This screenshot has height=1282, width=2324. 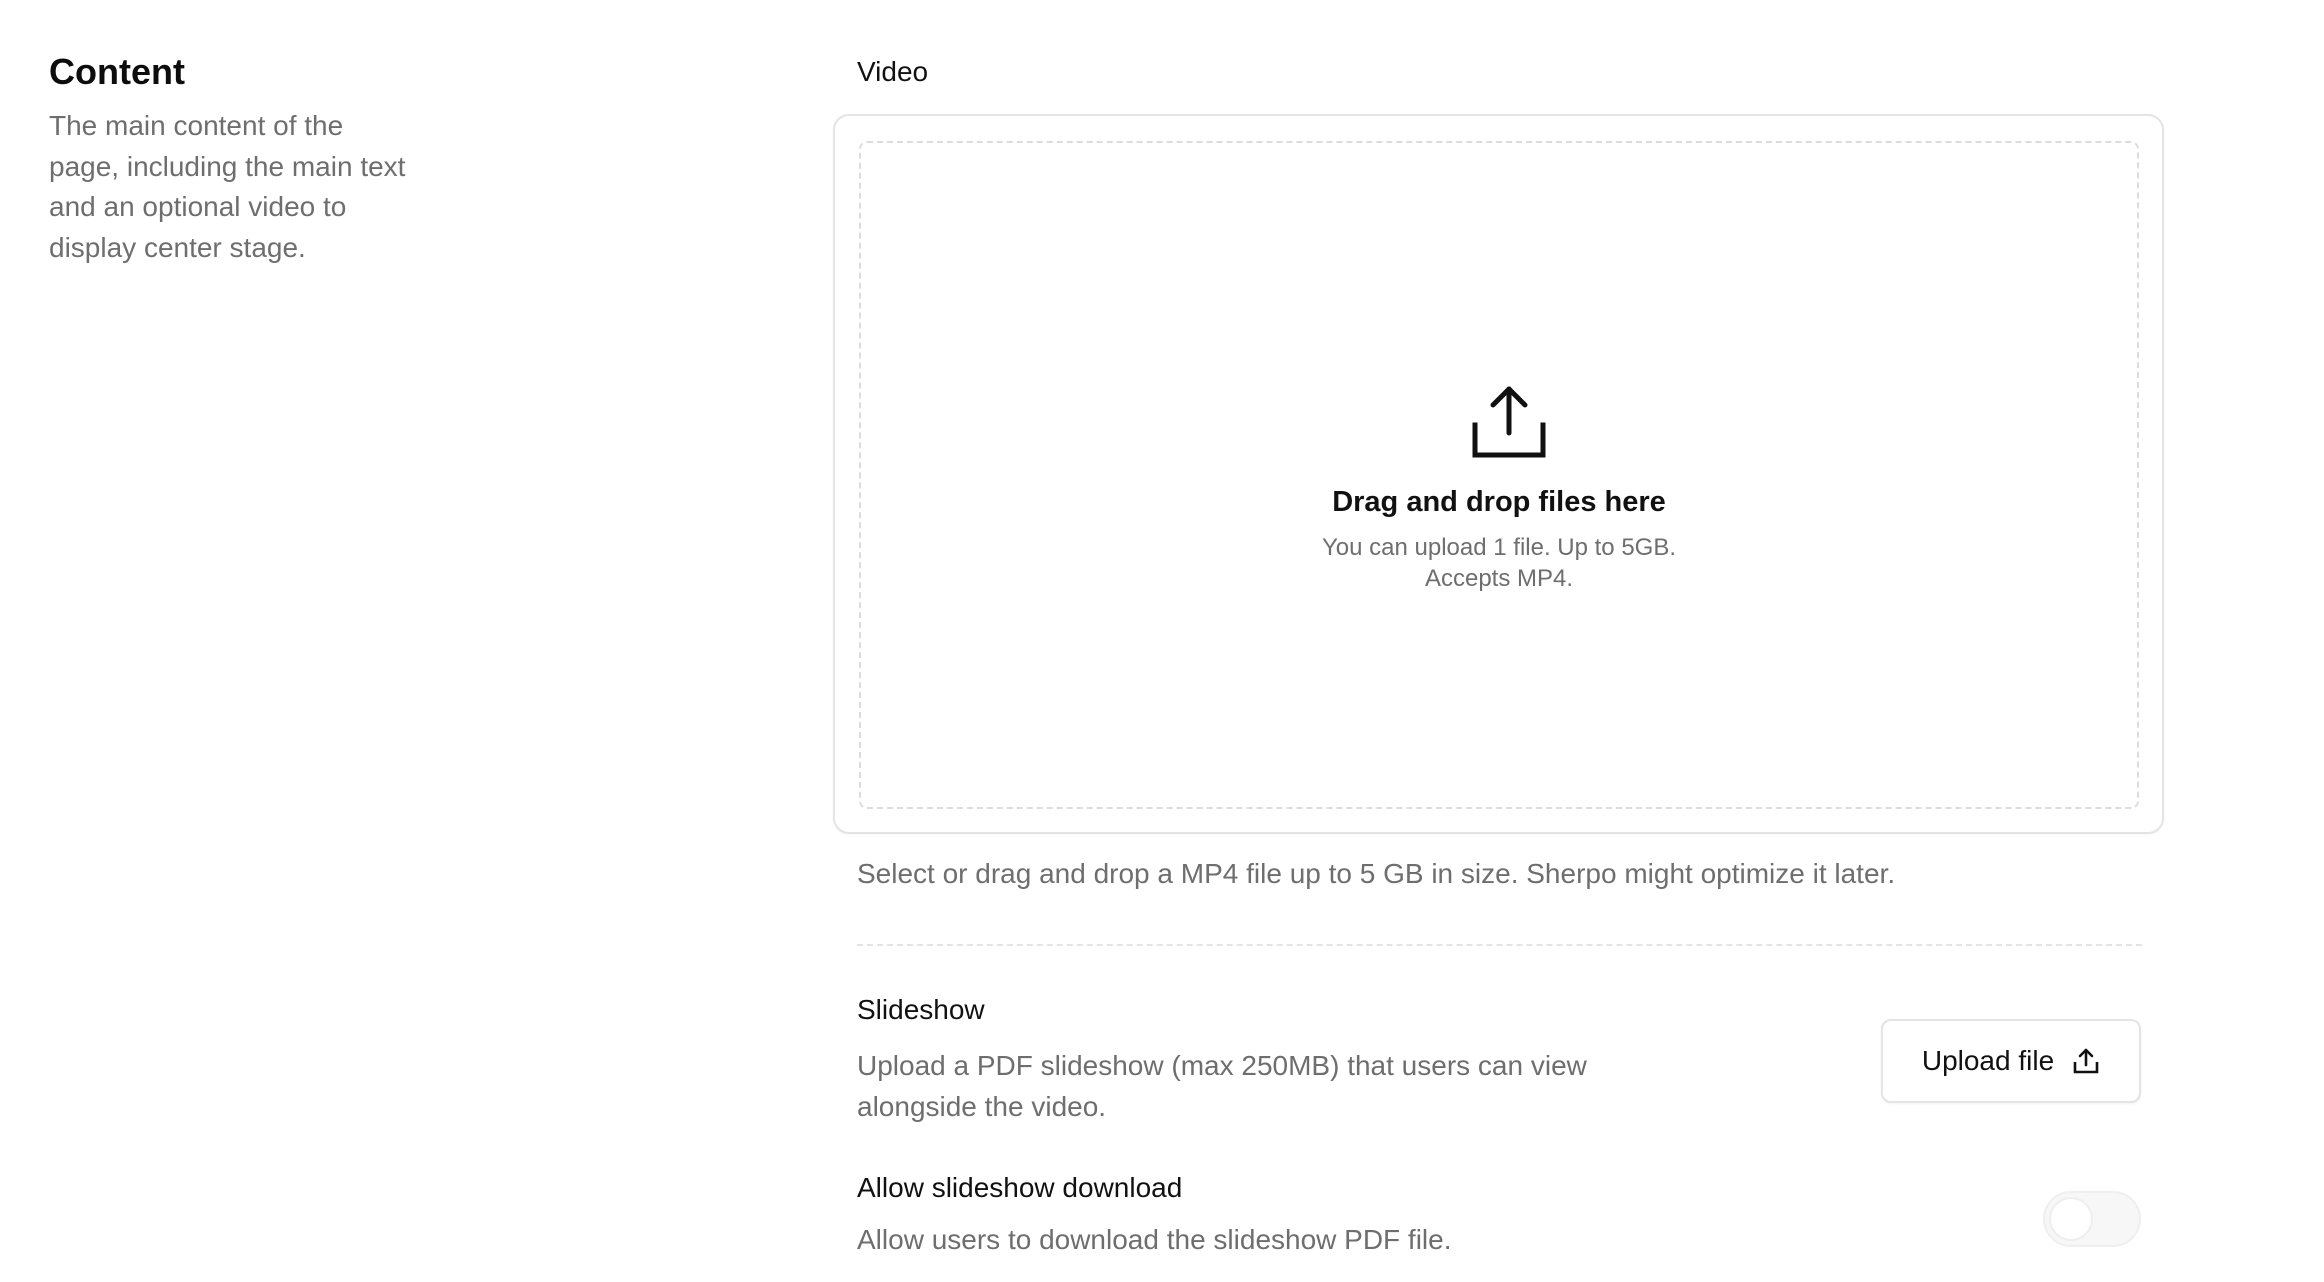 I want to click on slideshow-download-label: Allow slideshow download, so click(x=1020, y=1187).